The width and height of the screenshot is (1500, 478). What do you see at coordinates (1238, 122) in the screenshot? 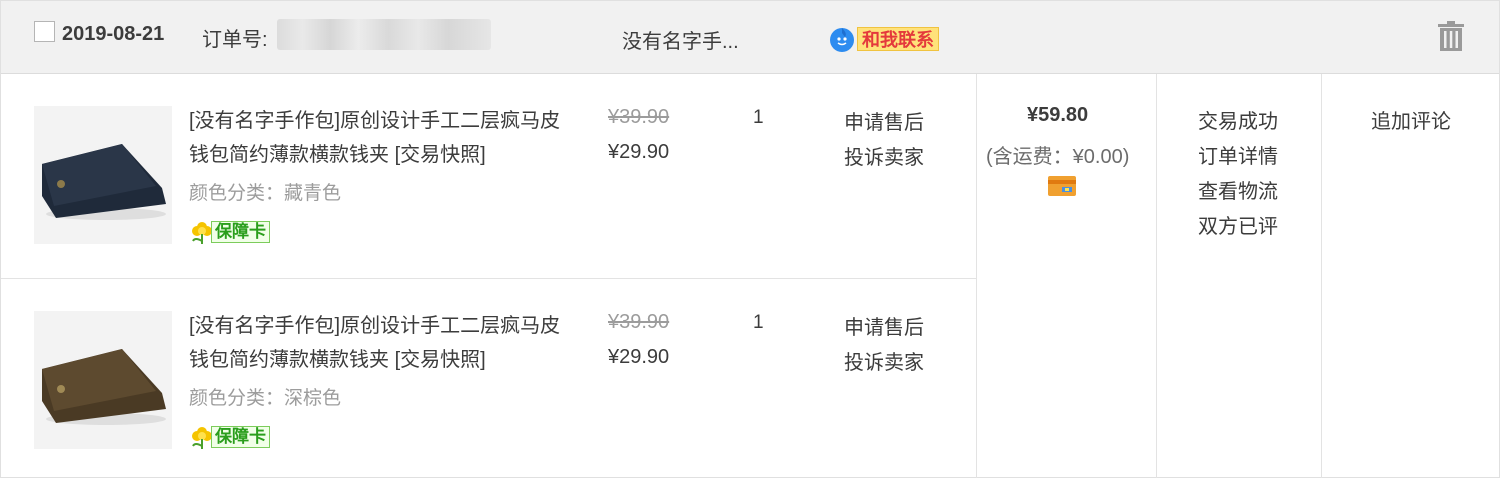
I see `trade-status: 交易成功` at bounding box center [1238, 122].